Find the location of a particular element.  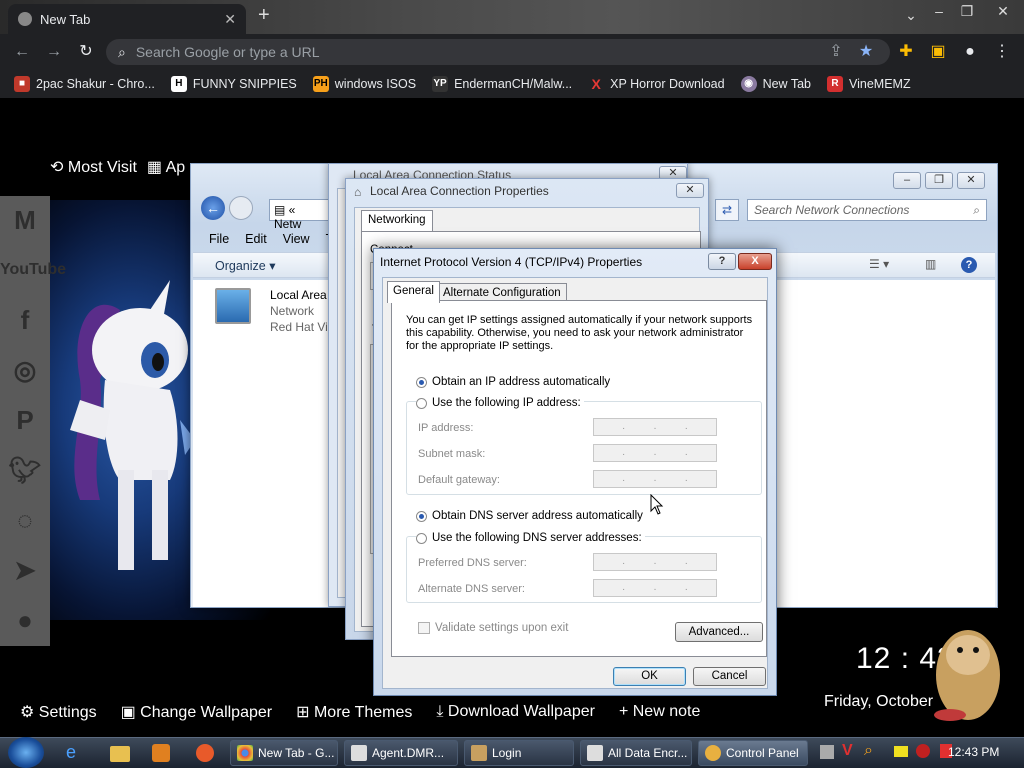

explorer-search-input: Search Network Connections ⌕ is located at coordinates (867, 210).